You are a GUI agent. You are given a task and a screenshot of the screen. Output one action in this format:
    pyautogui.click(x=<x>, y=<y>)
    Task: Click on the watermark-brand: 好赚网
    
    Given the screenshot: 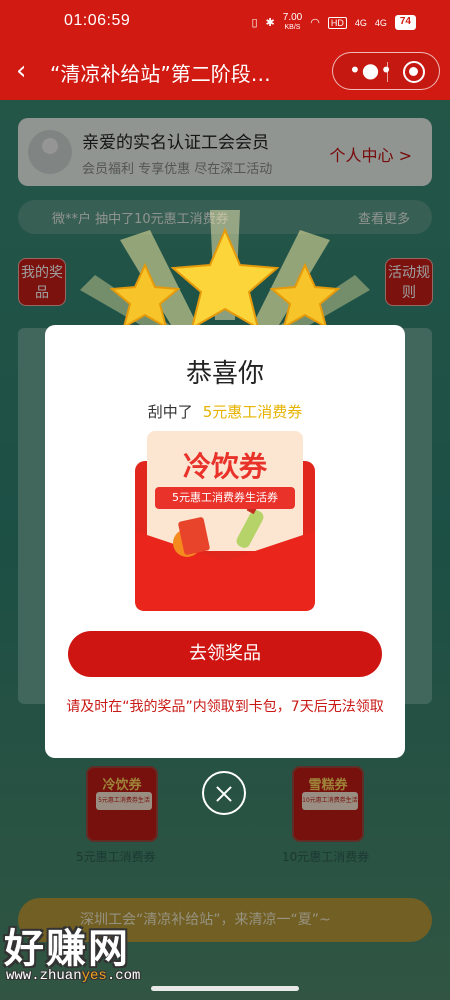 What is the action you would take?
    pyautogui.click(x=67, y=949)
    